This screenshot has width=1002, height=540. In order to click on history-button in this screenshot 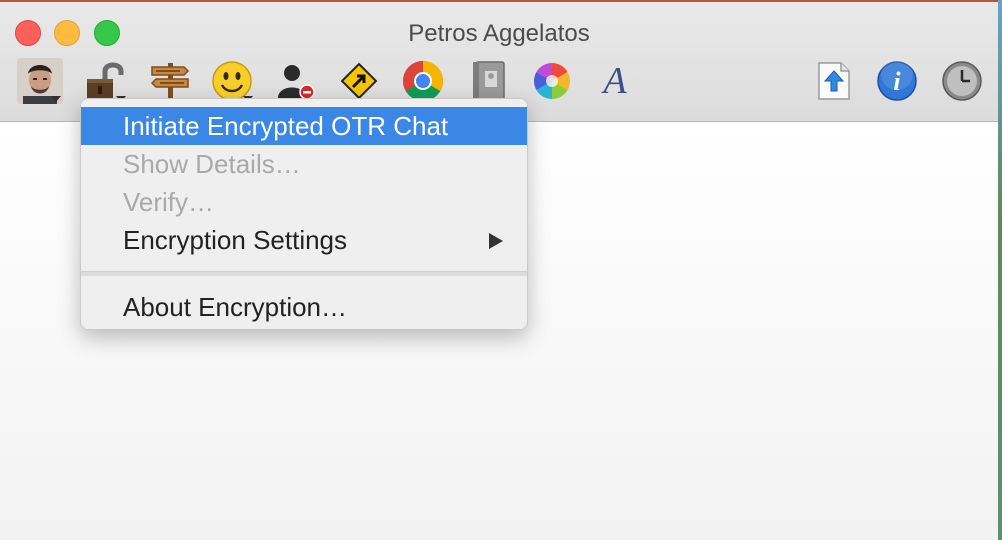, I will do `click(962, 81)`.